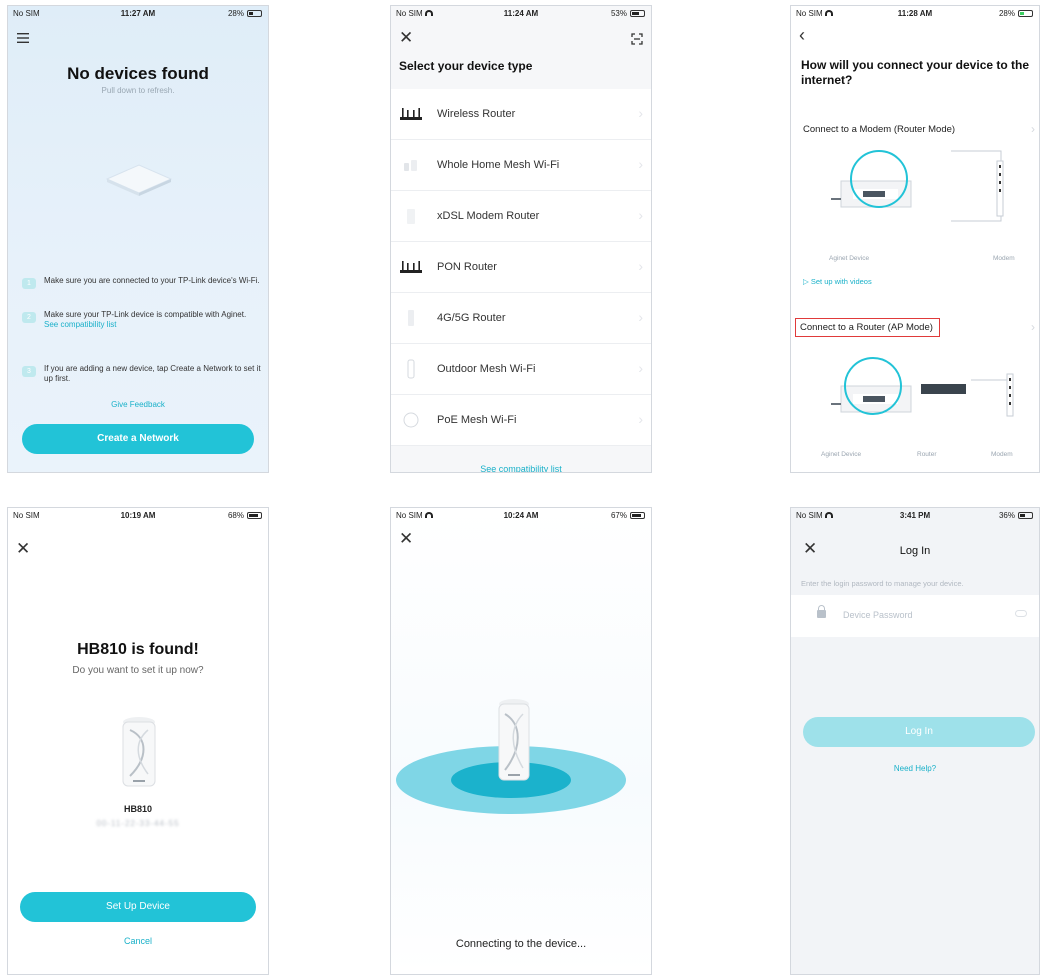 This screenshot has height=979, width=1040. What do you see at coordinates (919, 732) in the screenshot?
I see `log-in-button: Log In` at bounding box center [919, 732].